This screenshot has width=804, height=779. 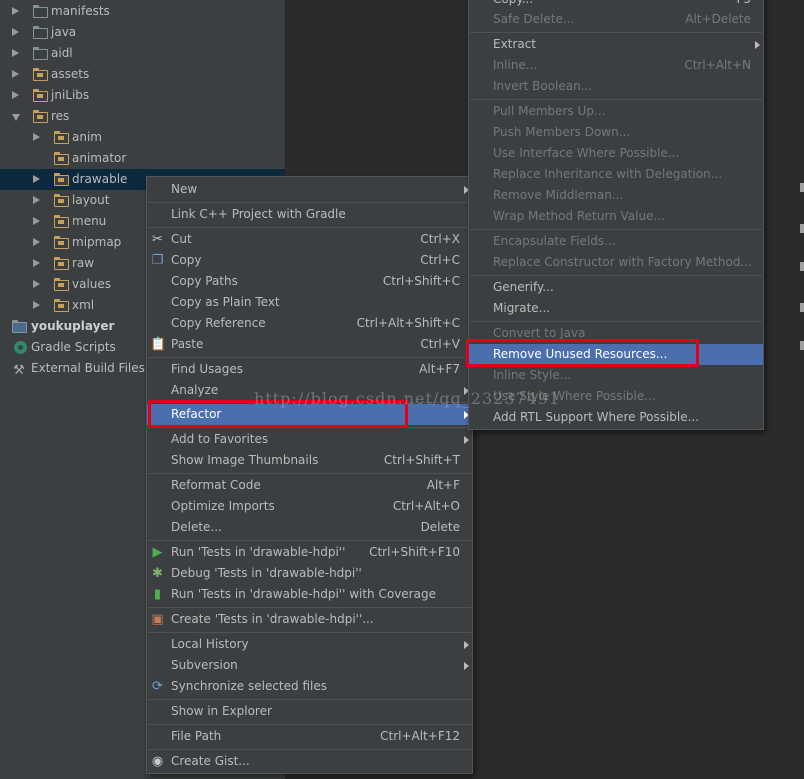 I want to click on menu-item-optimize-imports: Optimize Imports Ctrl+Alt+O, so click(x=309, y=506).